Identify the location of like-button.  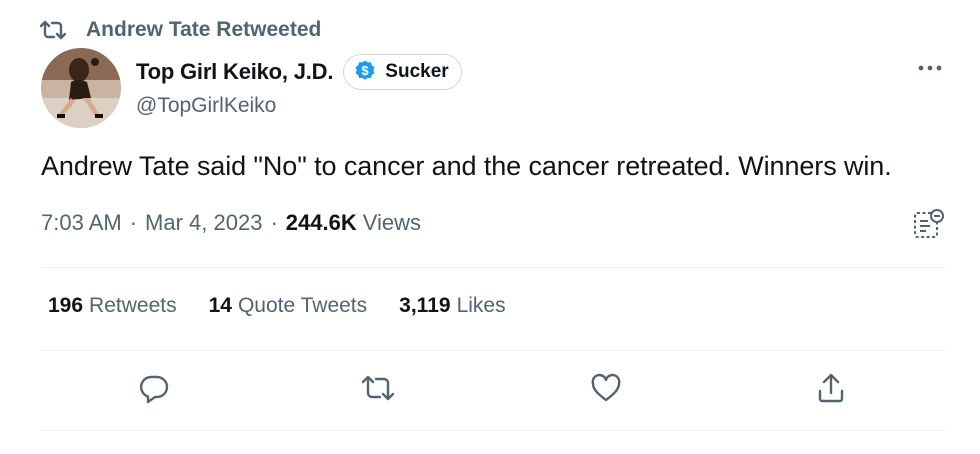
(606, 390).